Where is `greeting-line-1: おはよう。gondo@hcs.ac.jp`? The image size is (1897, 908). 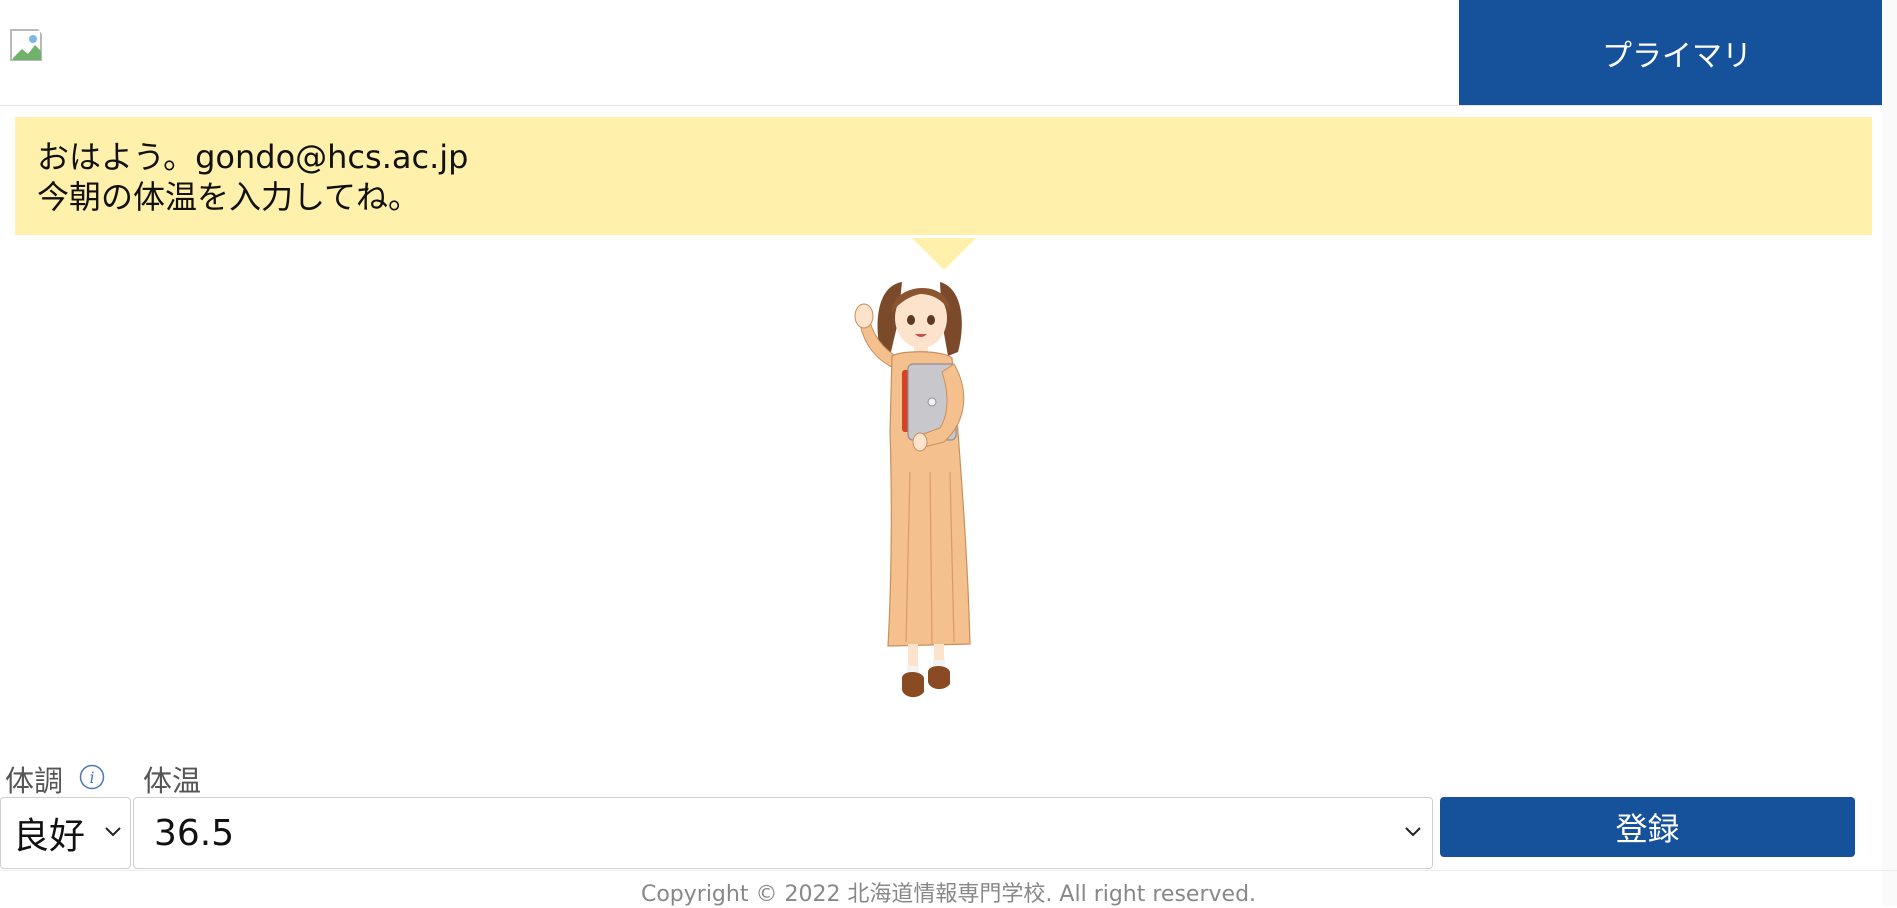 greeting-line-1: おはよう。gondo@hcs.ac.jp is located at coordinates (253, 157).